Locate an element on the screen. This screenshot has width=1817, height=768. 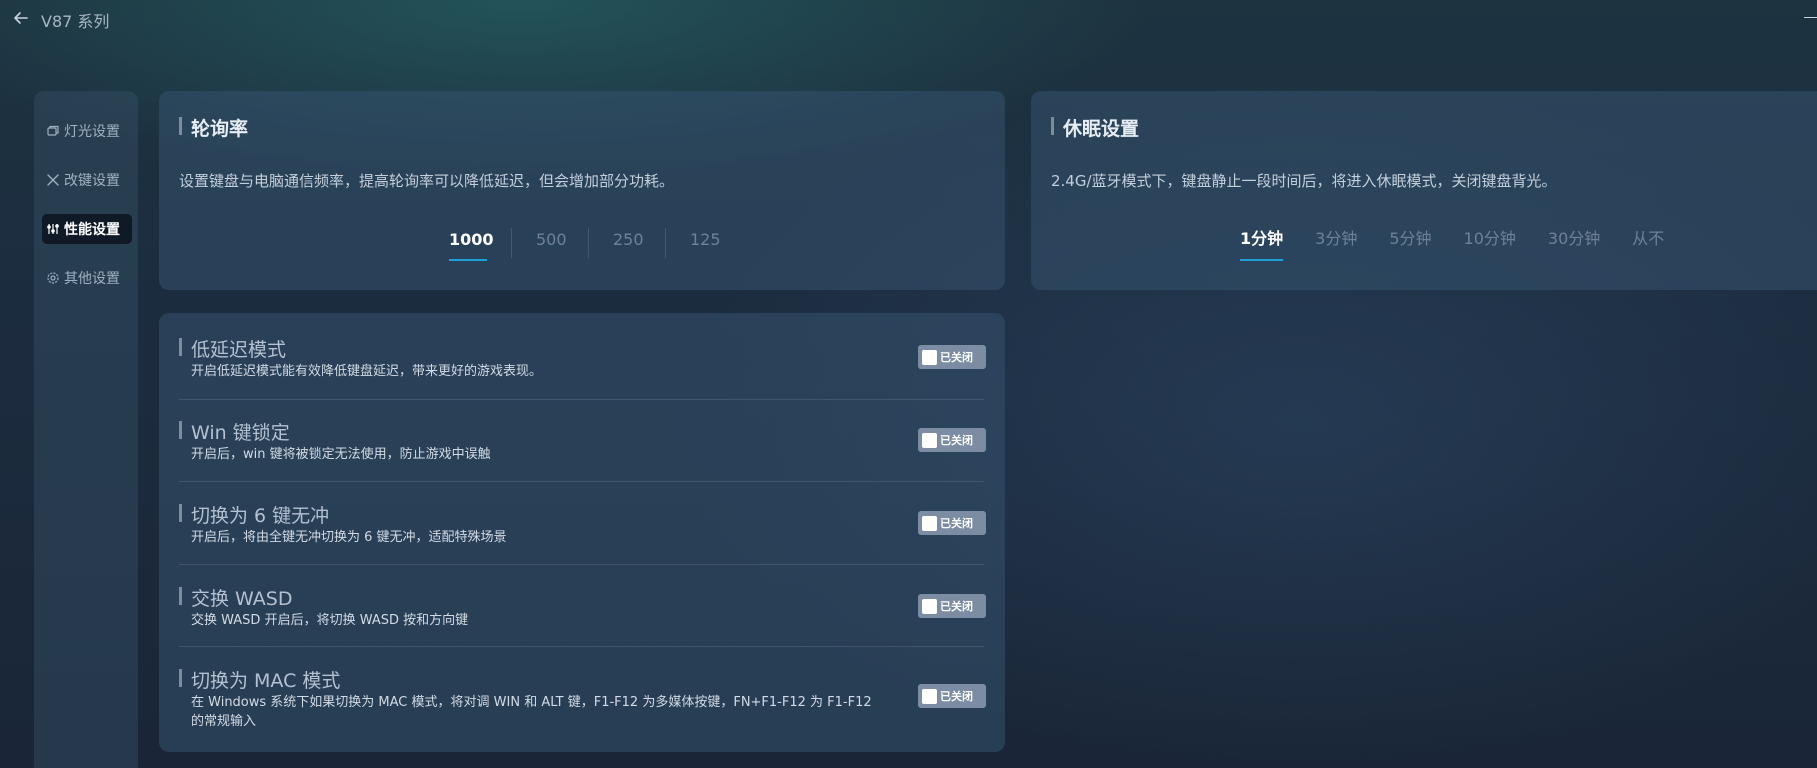
sleep-option-3min: 3分钟 is located at coordinates (1336, 243).